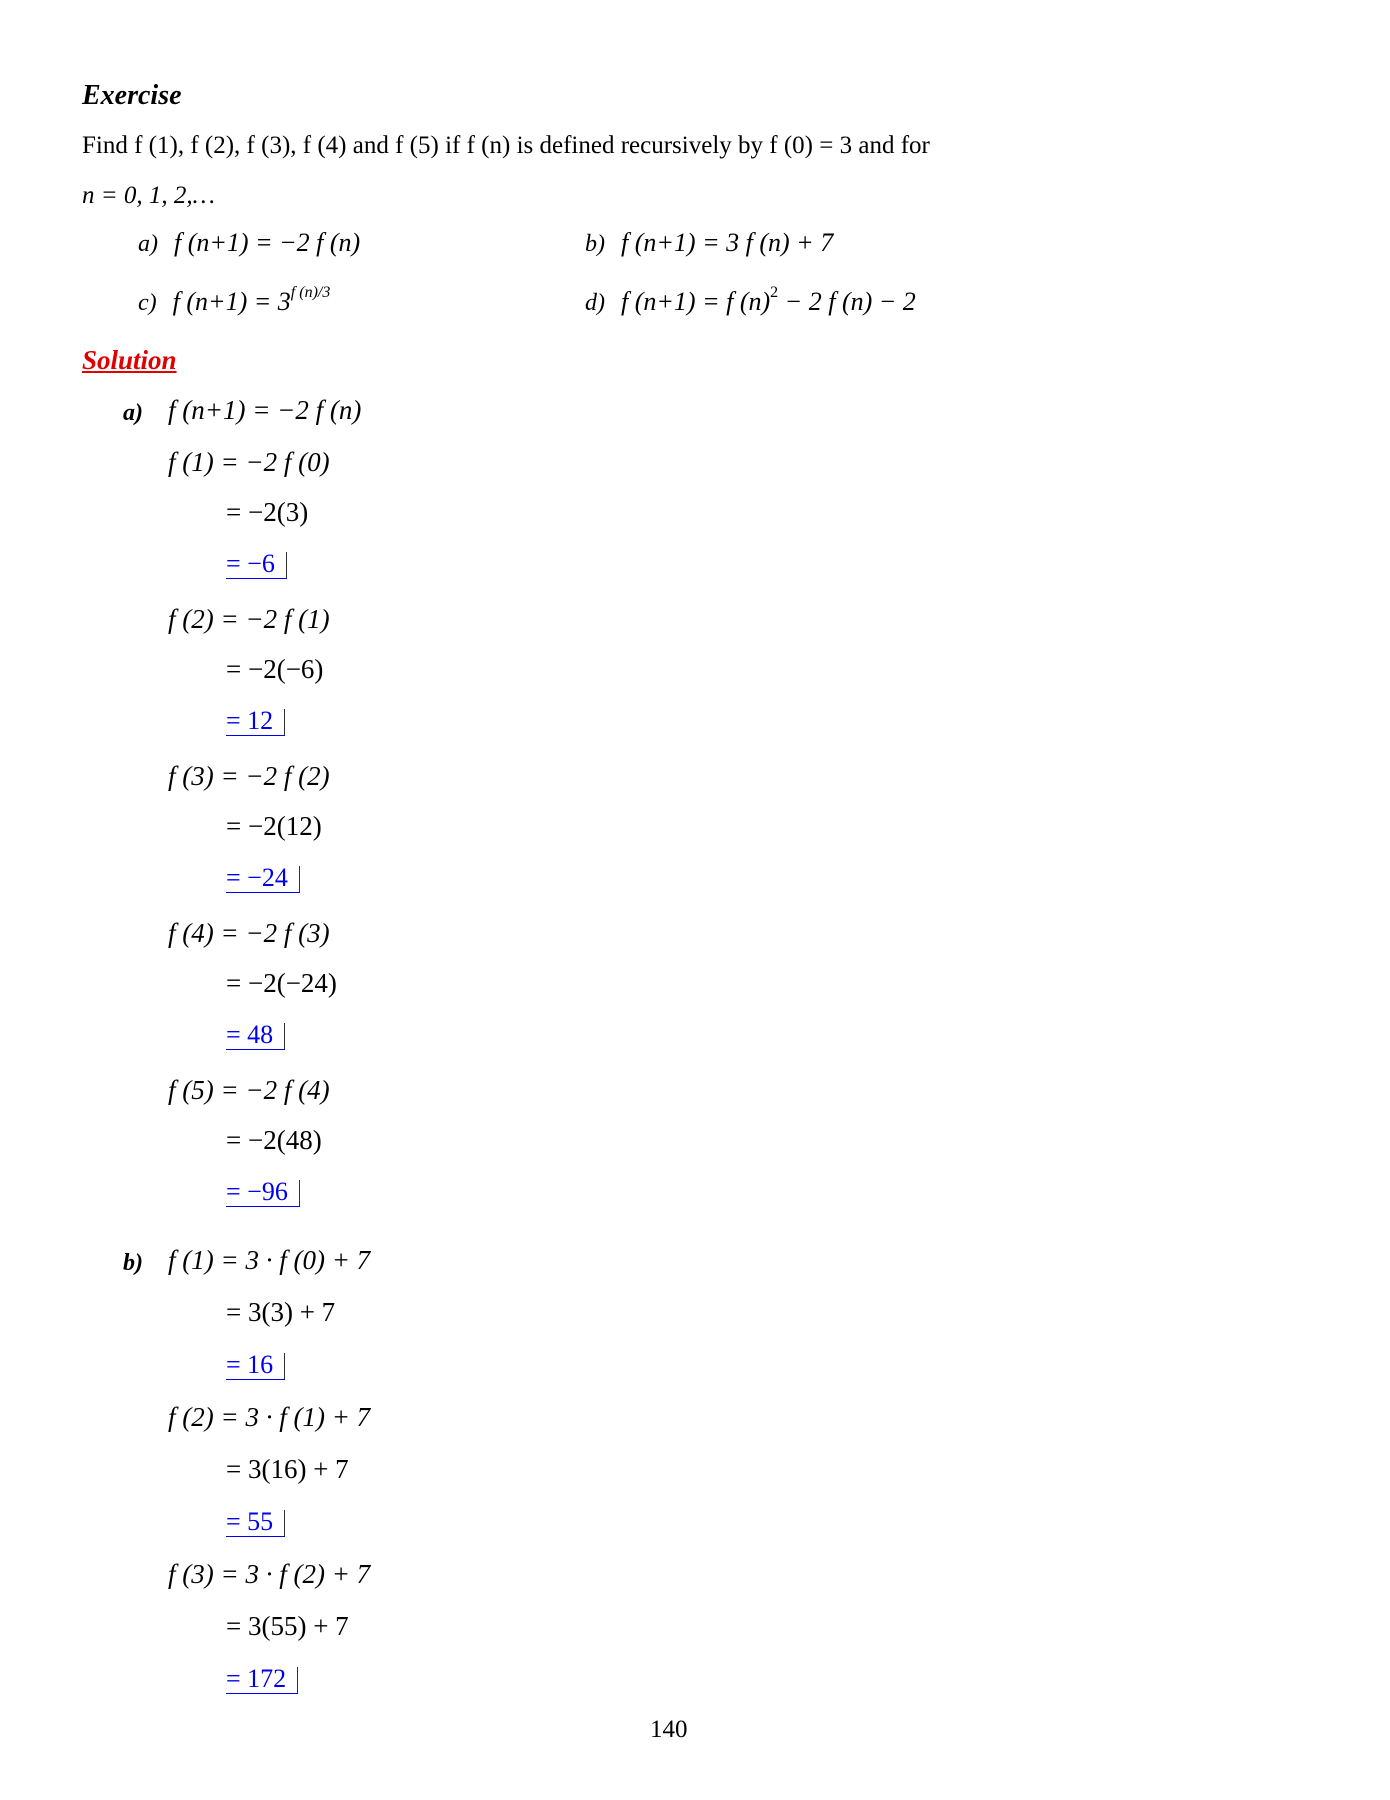 This screenshot has width=1390, height=1800. I want to click on option-d-expr: f (n+1) = f (n), so click(696, 301).